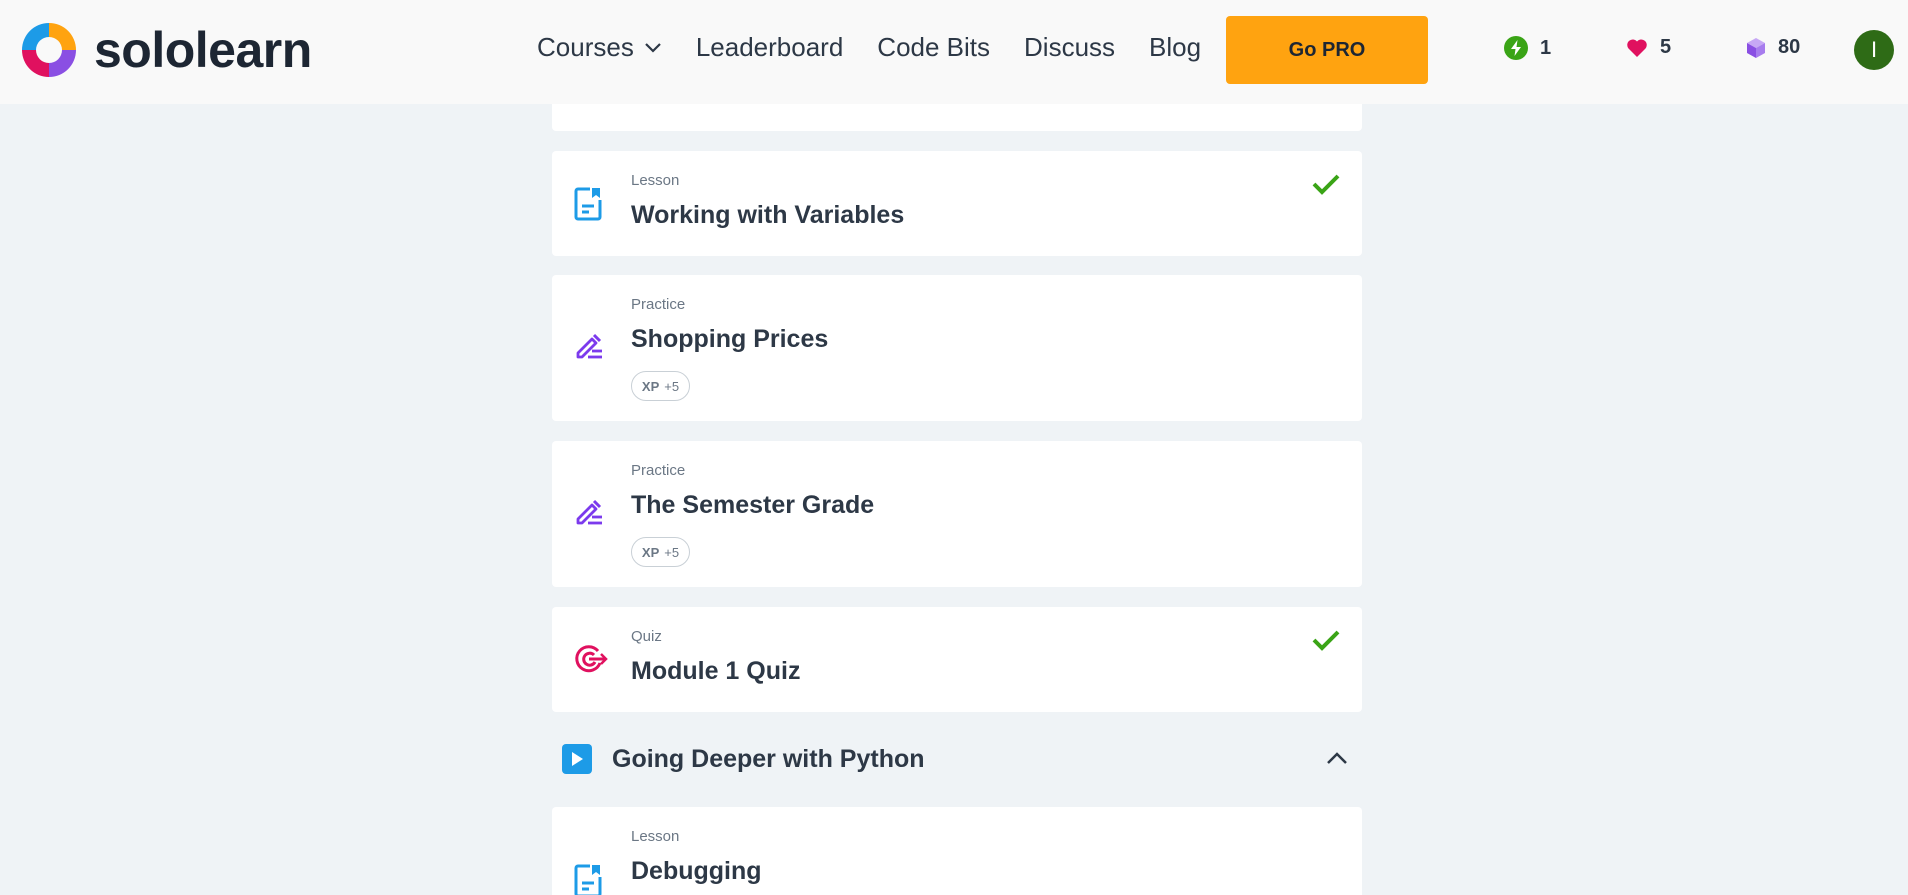  Describe the element at coordinates (1756, 47) in the screenshot. I see `cube-icon` at that location.